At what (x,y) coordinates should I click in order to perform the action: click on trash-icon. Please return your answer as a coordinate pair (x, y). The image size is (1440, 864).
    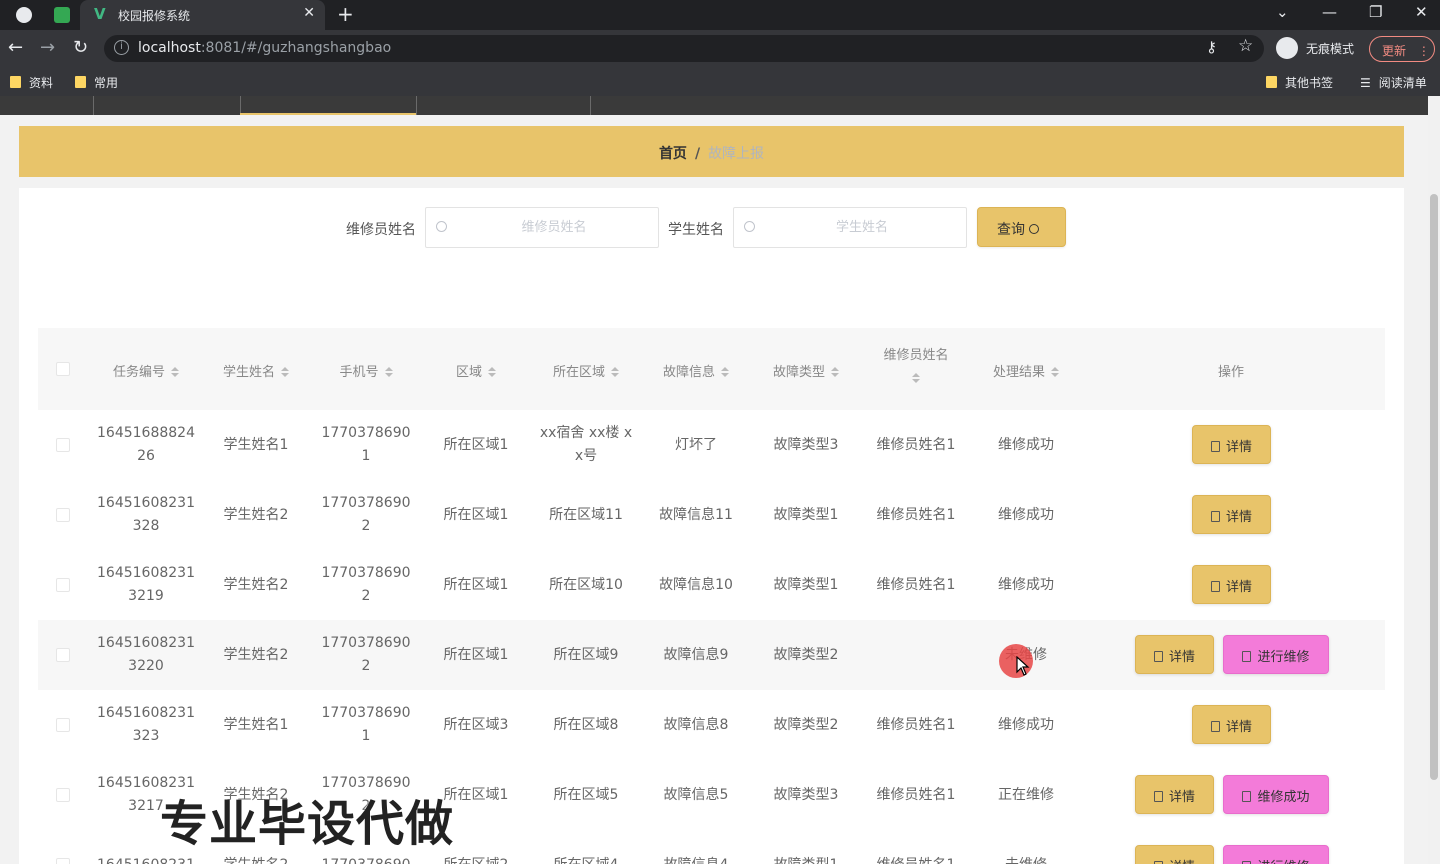
    Looking at the image, I should click on (1247, 796).